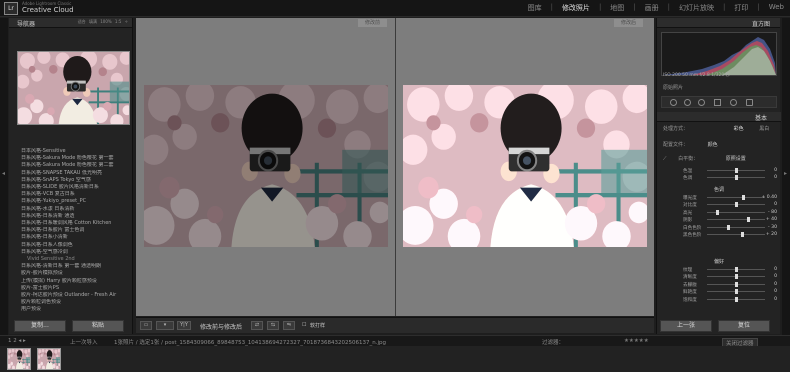  I want to click on filmstrip-nav: 1 2 ◂ ▸, so click(17, 341).